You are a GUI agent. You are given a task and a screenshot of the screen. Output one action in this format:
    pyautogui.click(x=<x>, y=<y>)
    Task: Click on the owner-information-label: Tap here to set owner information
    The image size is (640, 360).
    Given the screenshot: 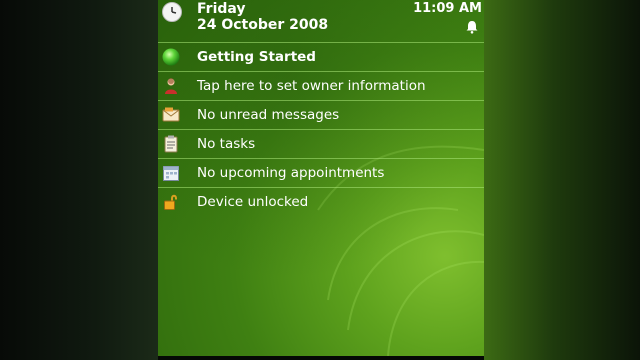 What is the action you would take?
    pyautogui.click(x=311, y=86)
    